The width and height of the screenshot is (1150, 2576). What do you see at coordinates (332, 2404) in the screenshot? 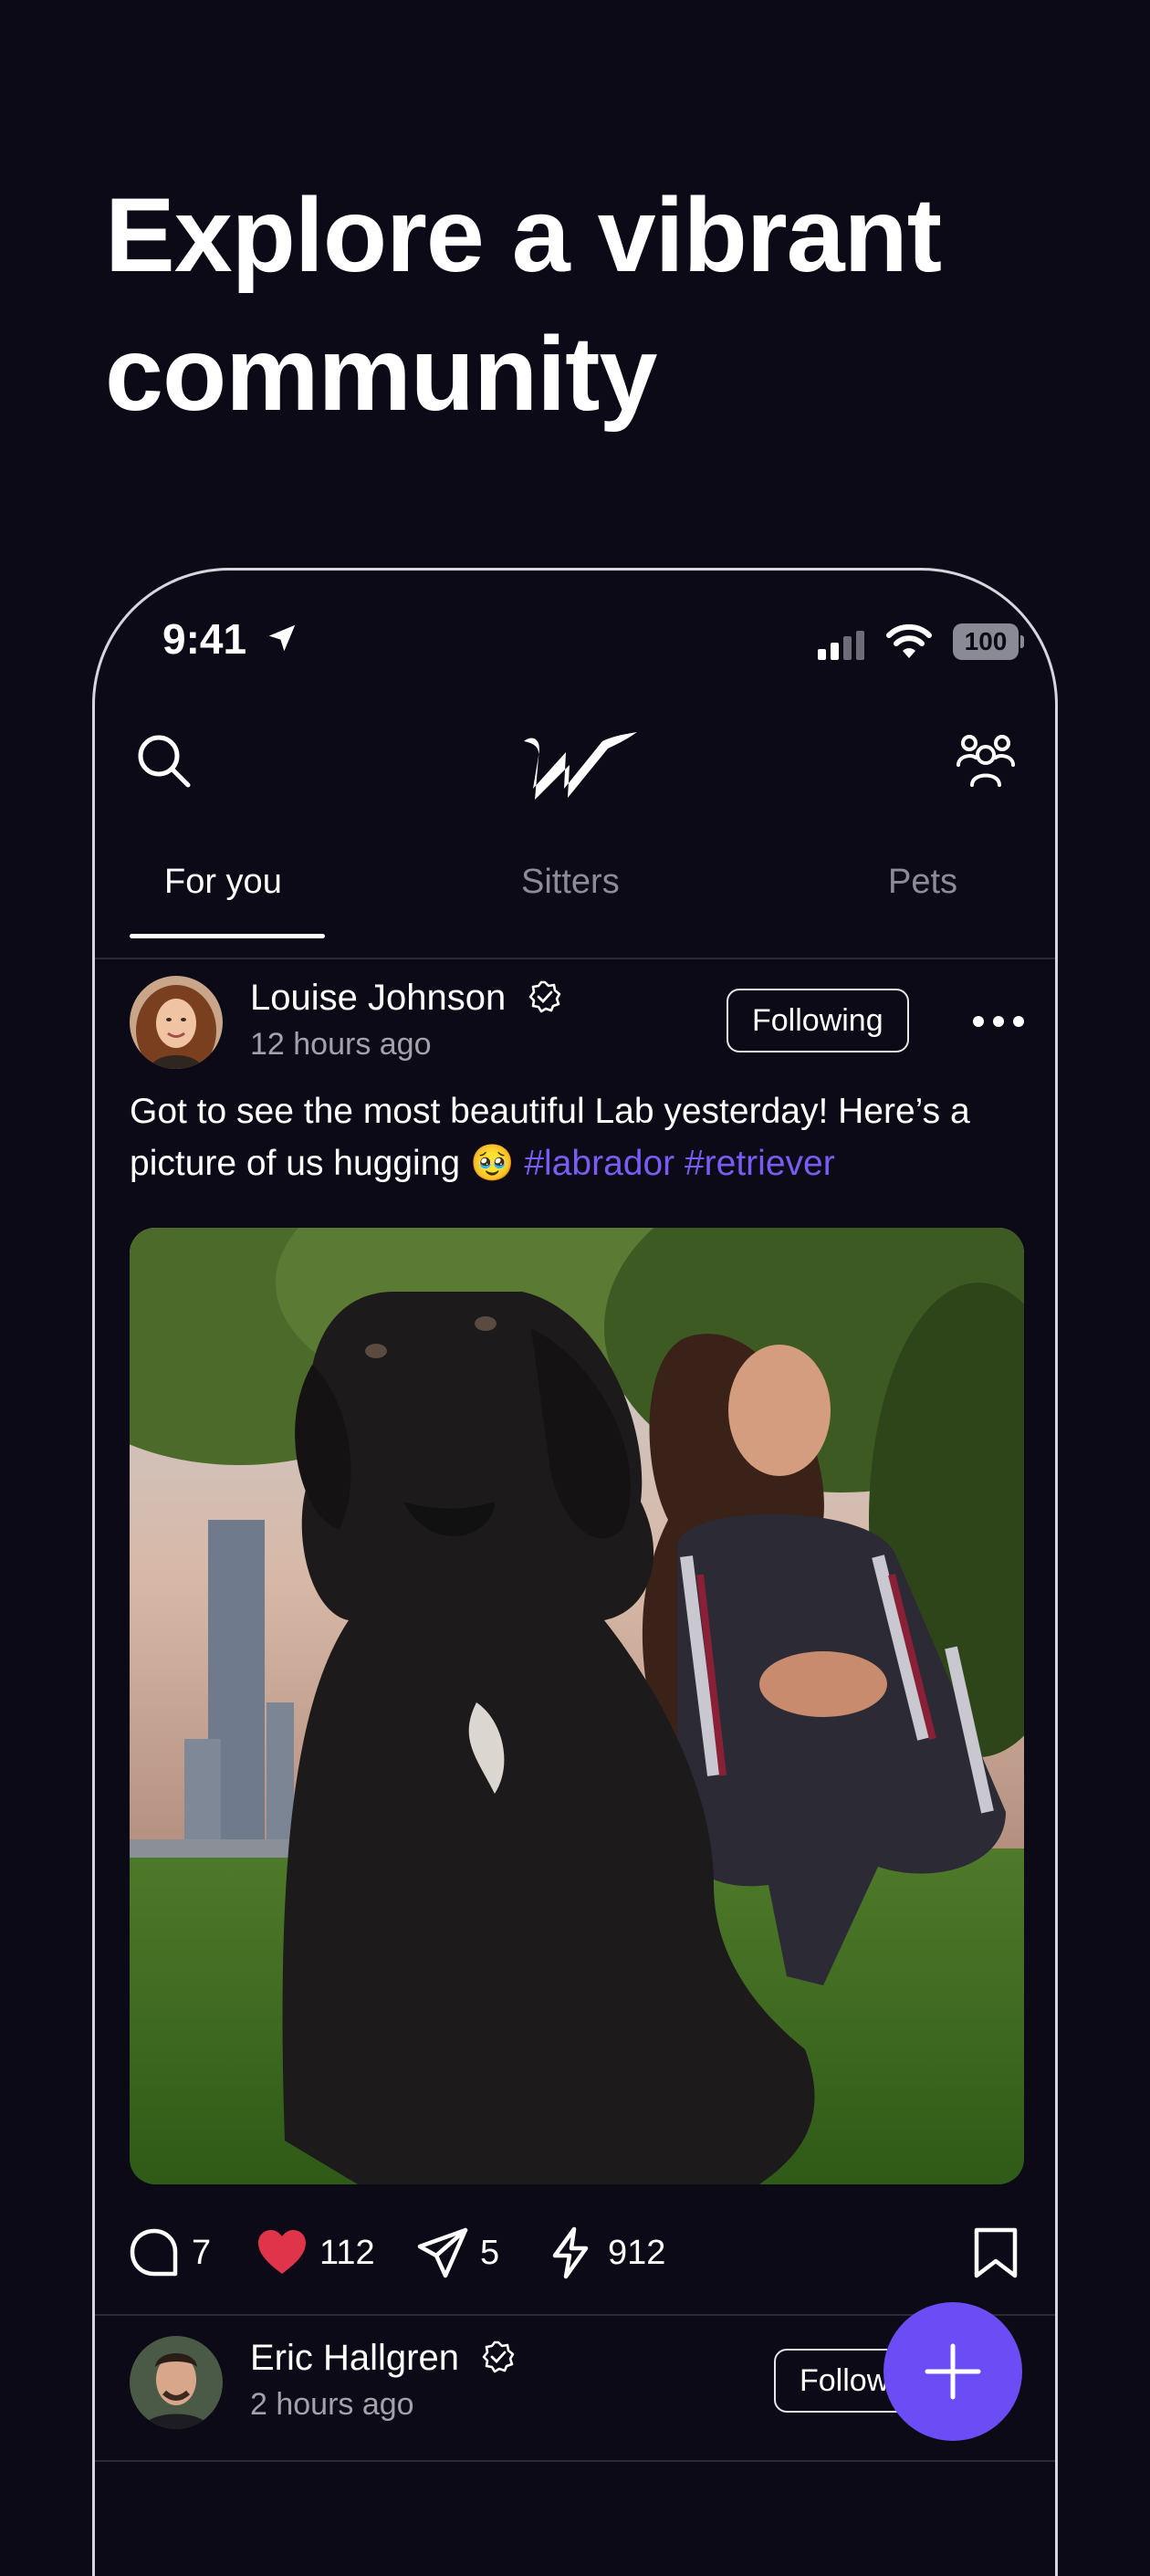
I see `post-time: 2 hours ago` at bounding box center [332, 2404].